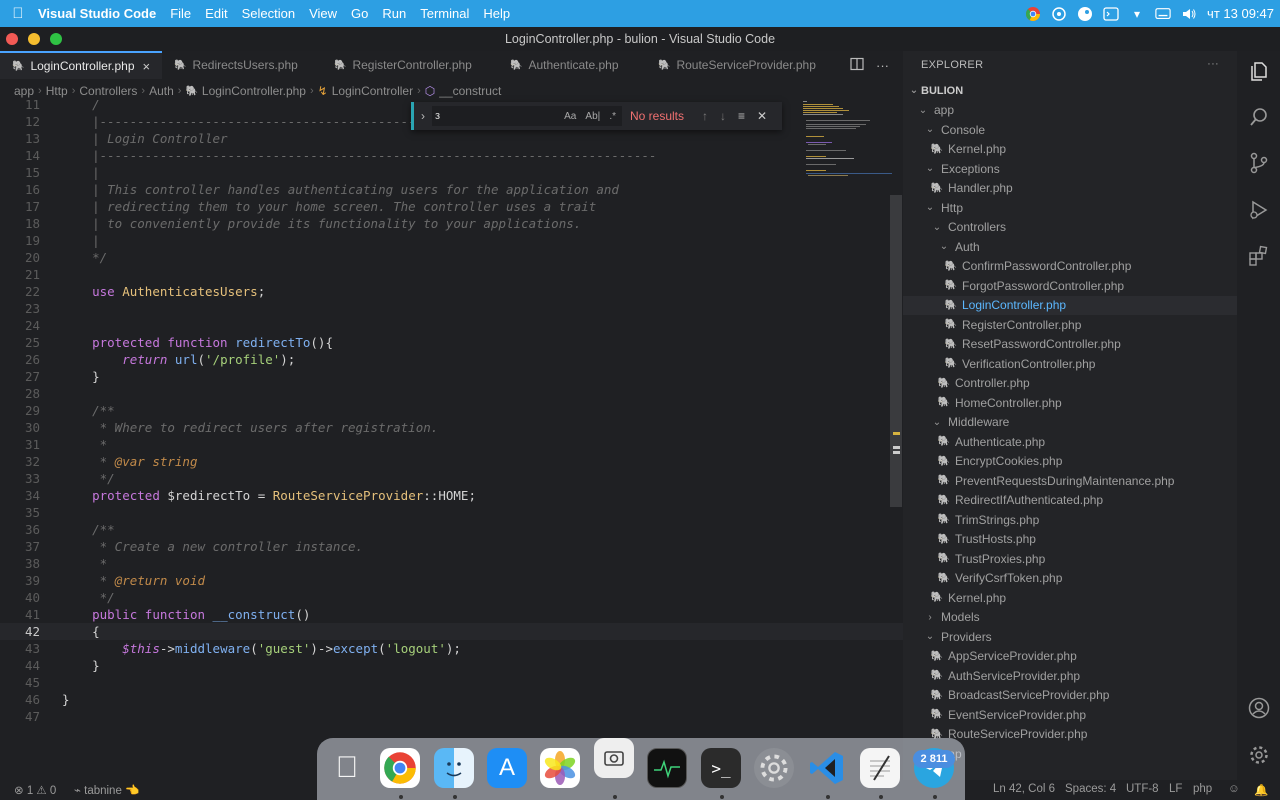 This screenshot has width=1280, height=800. What do you see at coordinates (254, 91) in the screenshot?
I see `breadcrumb-file: LoginController.php` at bounding box center [254, 91].